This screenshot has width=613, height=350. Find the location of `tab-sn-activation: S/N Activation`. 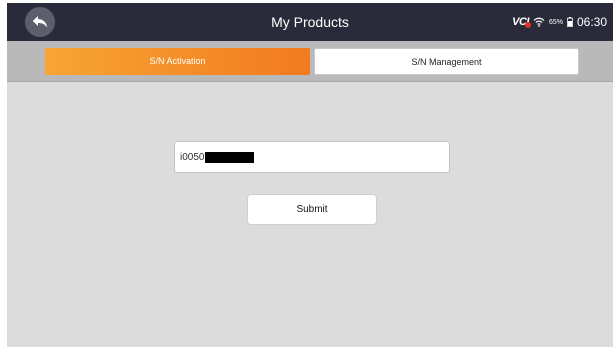

tab-sn-activation: S/N Activation is located at coordinates (177, 61).